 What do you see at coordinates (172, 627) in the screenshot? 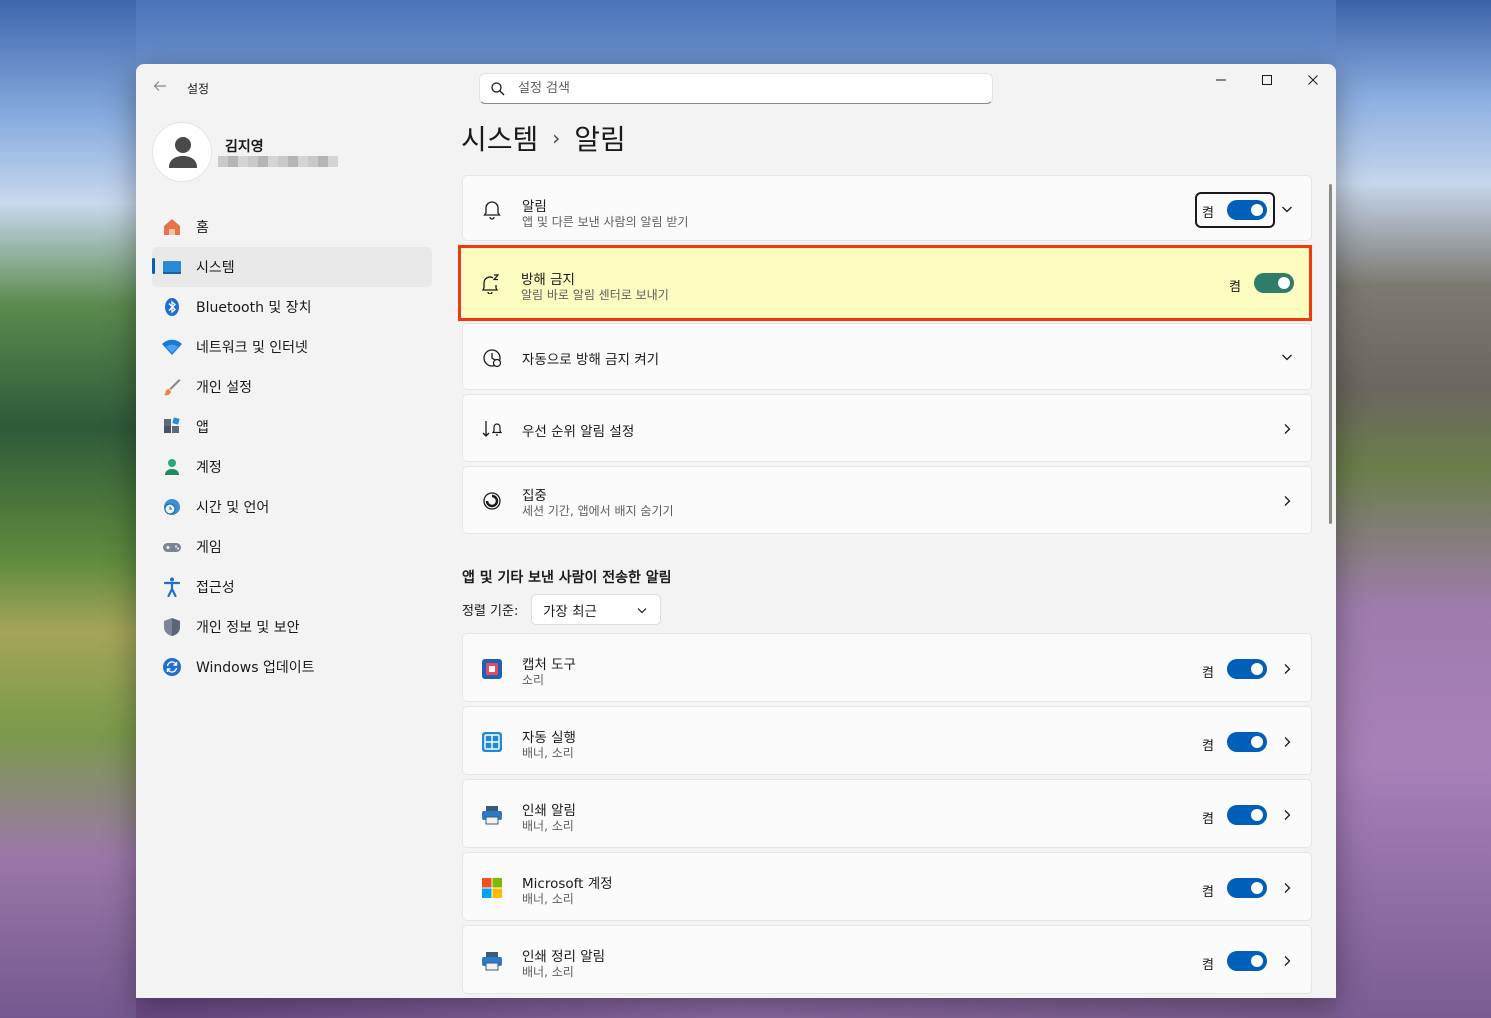
I see `shield-icon` at bounding box center [172, 627].